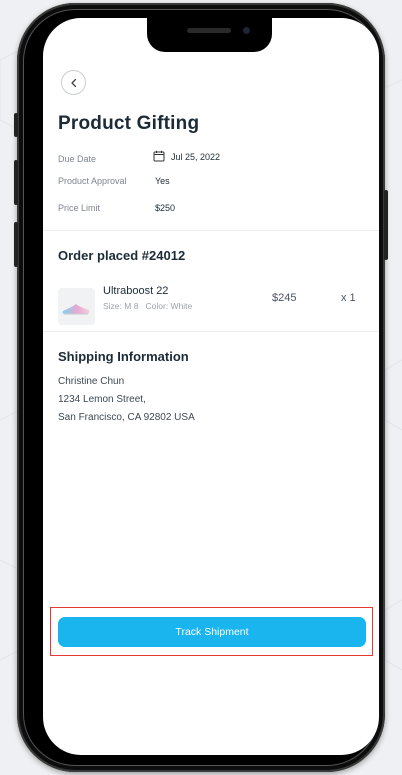 The width and height of the screenshot is (402, 775). Describe the element at coordinates (246, 30) in the screenshot. I see `front-camera` at that location.